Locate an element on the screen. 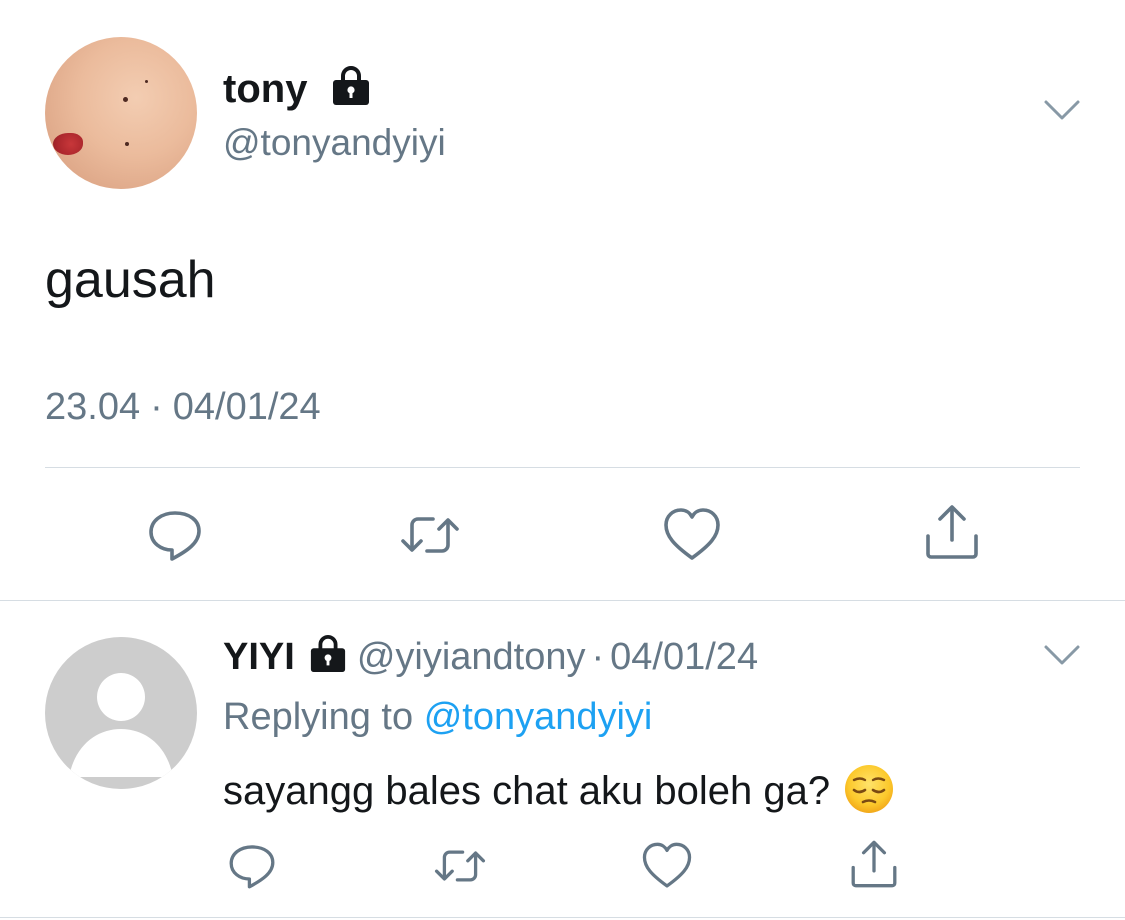 This screenshot has height=920, width=1125. reply-handle: @yiyiandtony is located at coordinates (471, 657).